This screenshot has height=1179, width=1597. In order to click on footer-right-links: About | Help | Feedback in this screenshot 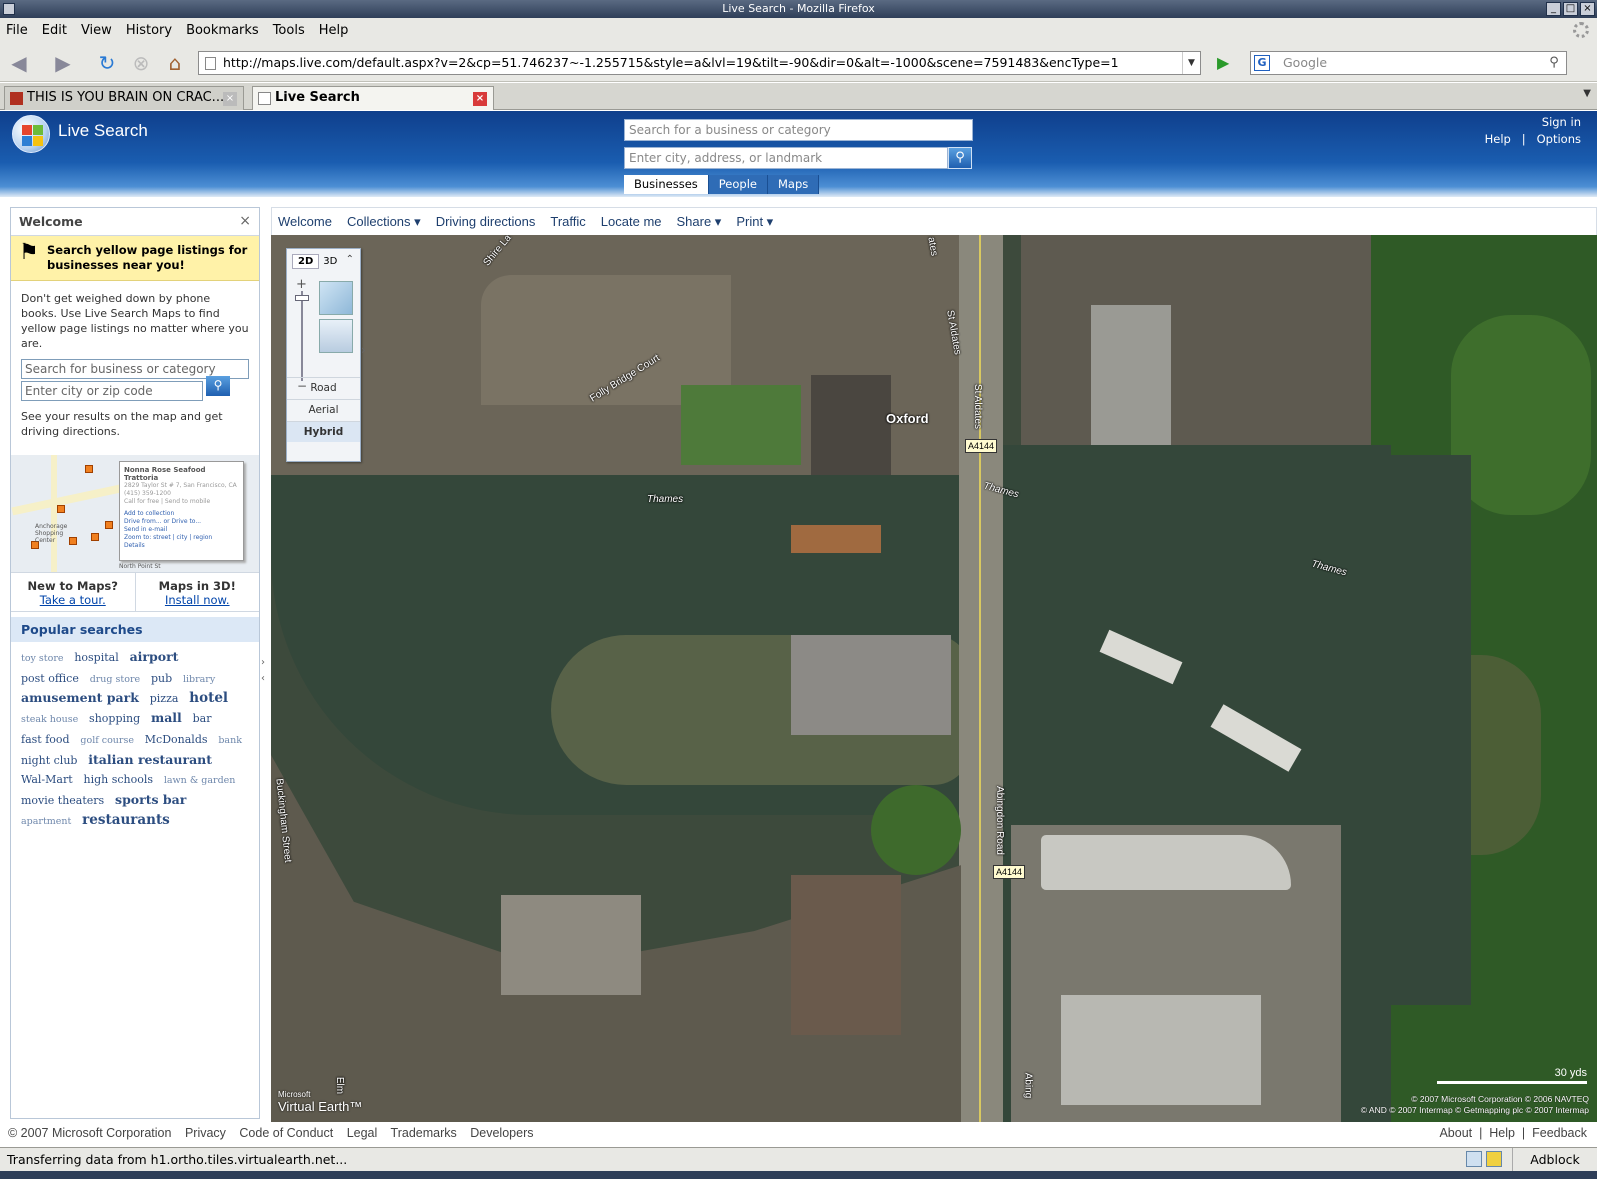, I will do `click(1513, 1133)`.